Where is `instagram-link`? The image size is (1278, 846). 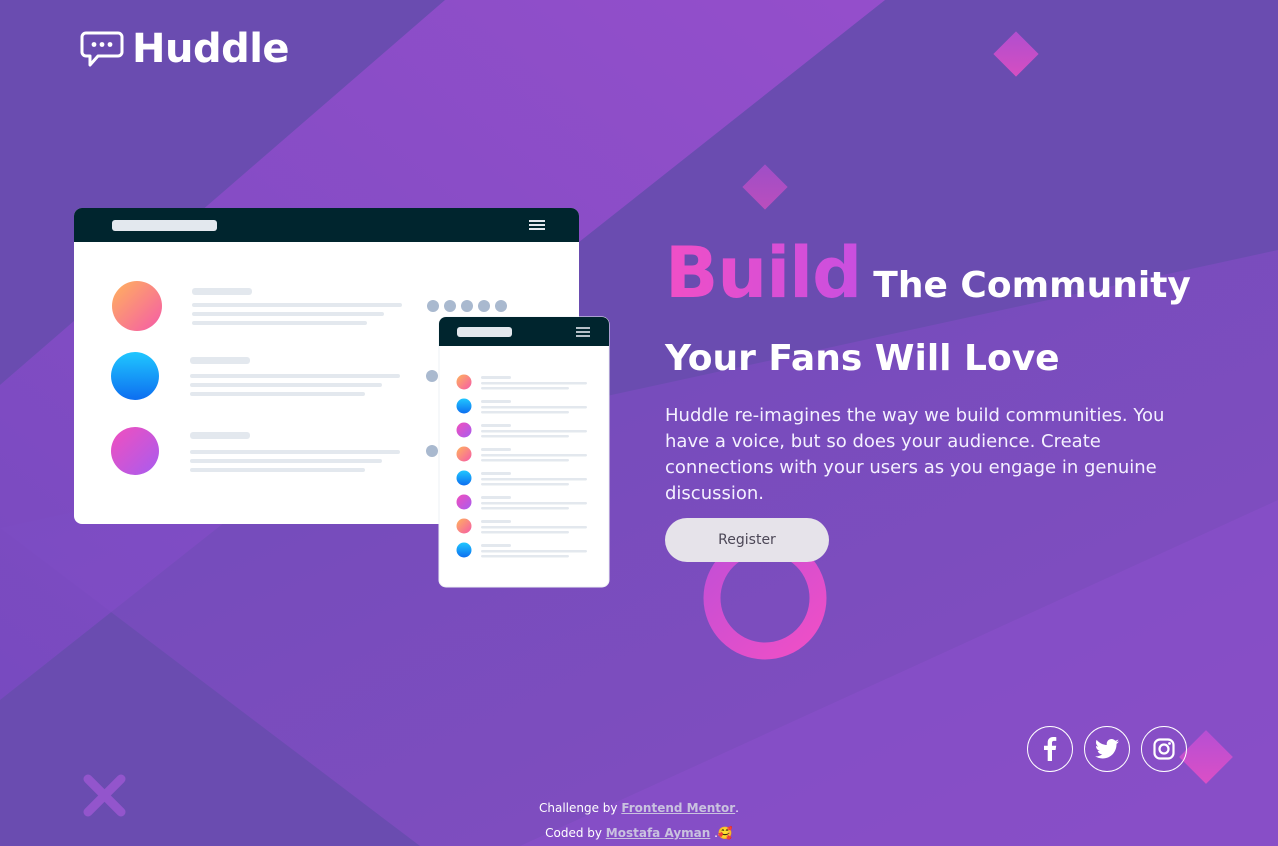 instagram-link is located at coordinates (1164, 749).